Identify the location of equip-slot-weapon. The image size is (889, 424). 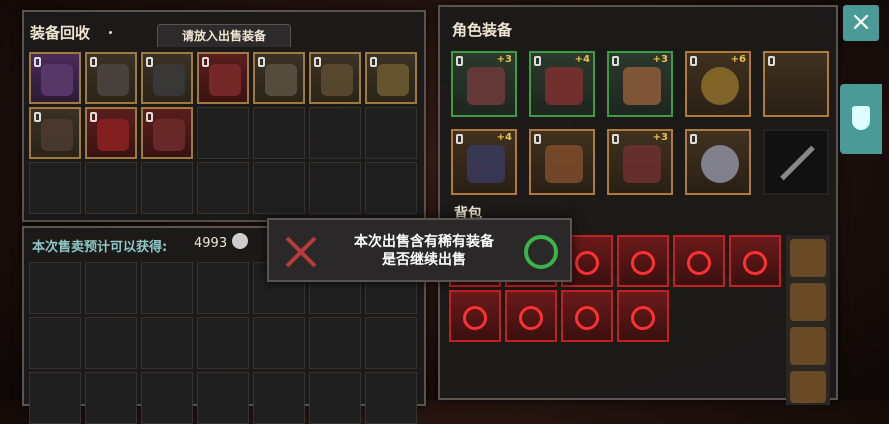
(796, 162).